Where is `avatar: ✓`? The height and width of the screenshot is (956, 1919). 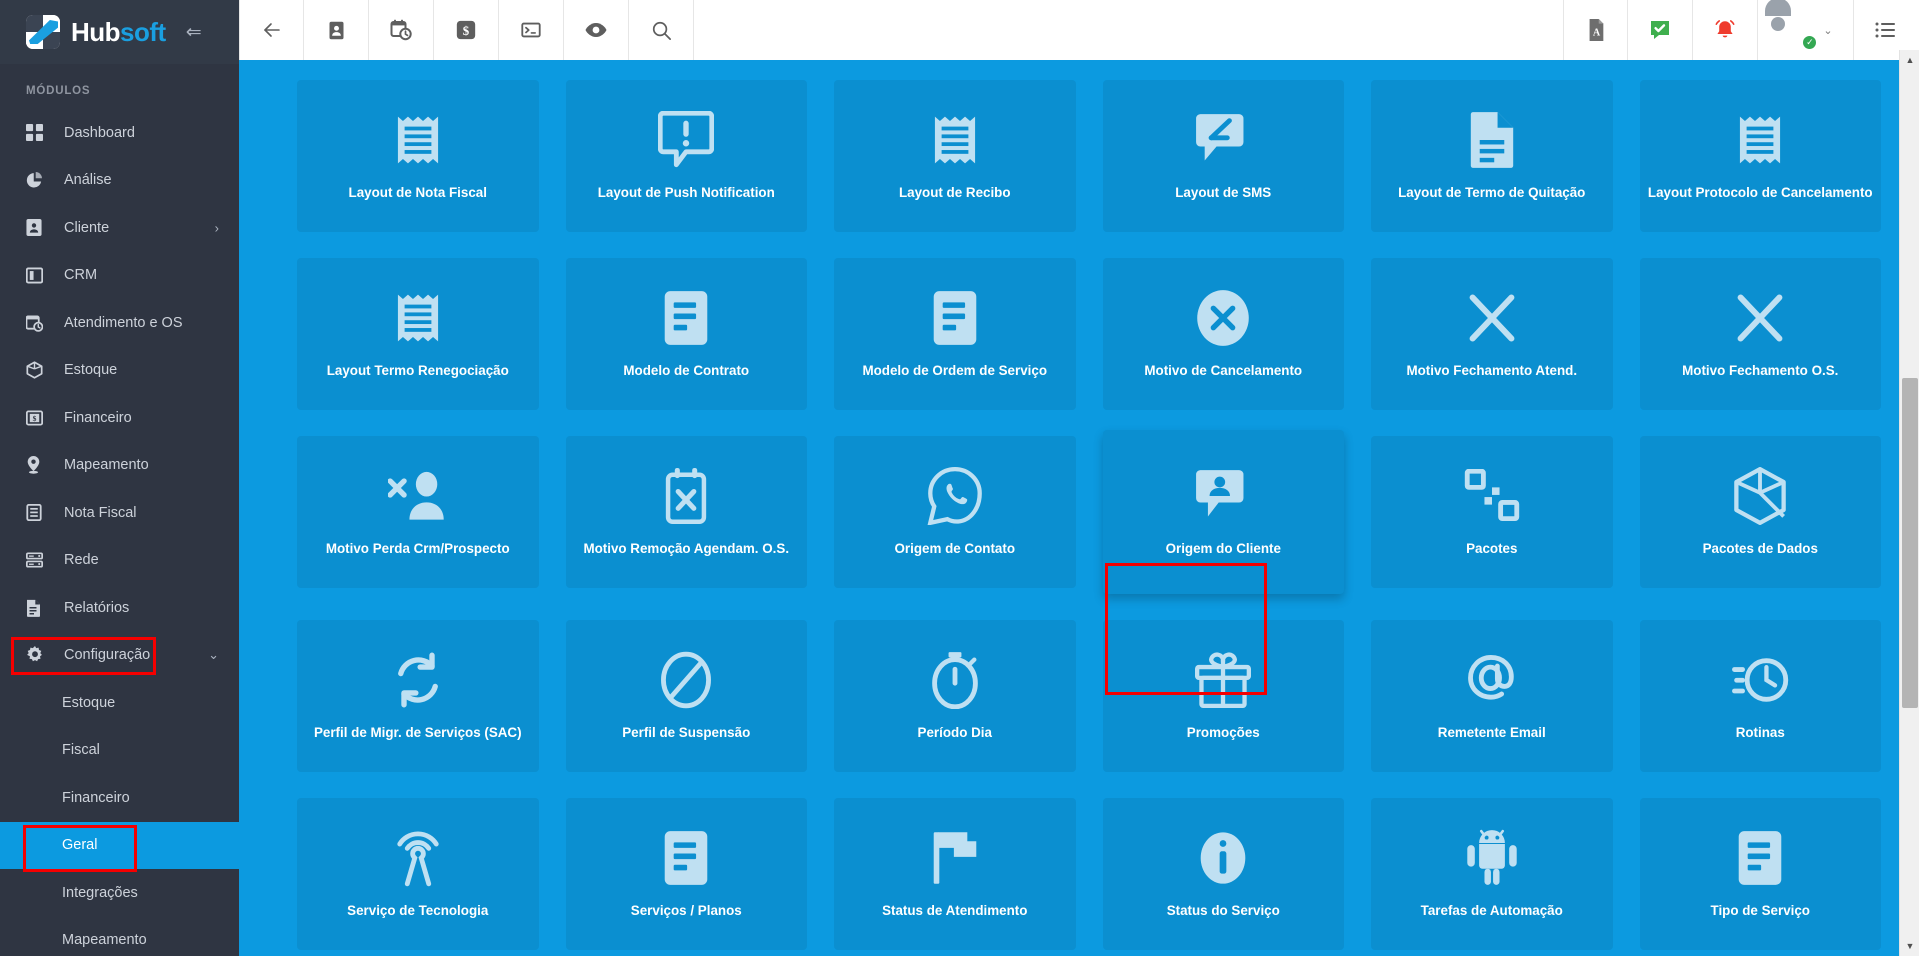
avatar: ✓ is located at coordinates (1791, 25).